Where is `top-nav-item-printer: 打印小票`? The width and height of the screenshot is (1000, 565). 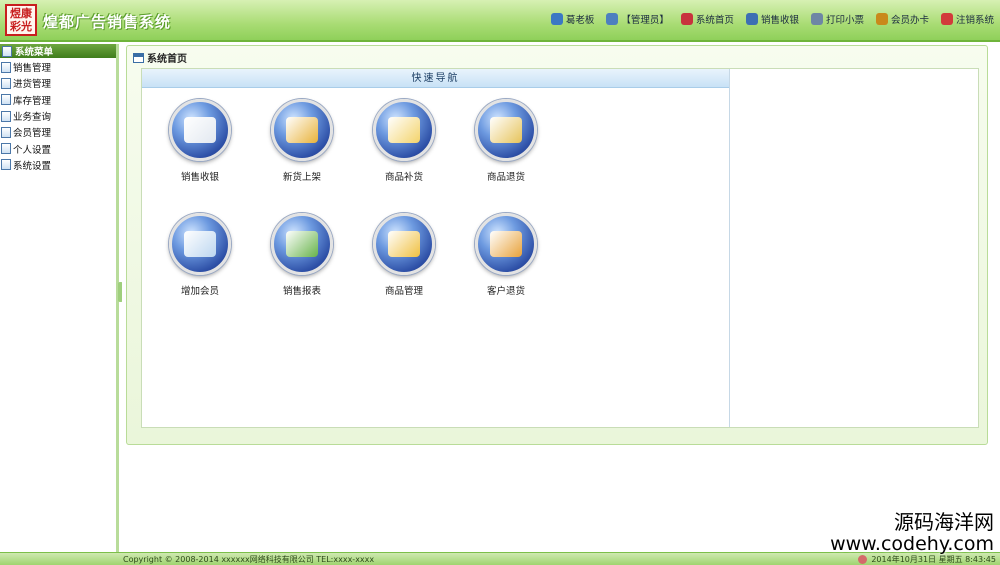
top-nav-item-printer: 打印小票 is located at coordinates (837, 19).